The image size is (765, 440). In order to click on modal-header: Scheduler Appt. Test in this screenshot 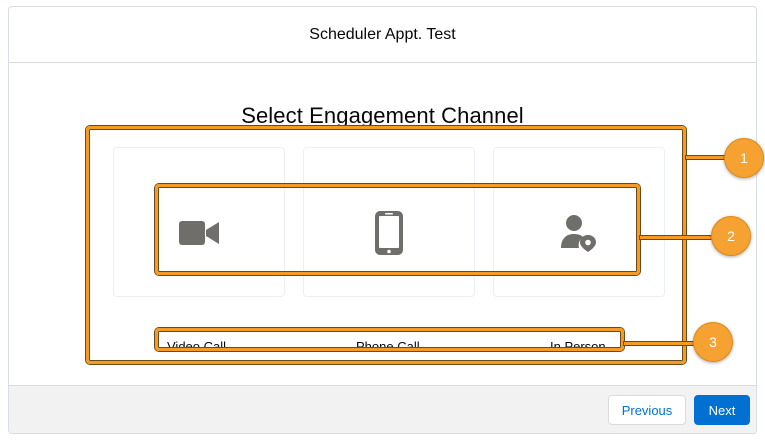, I will do `click(382, 35)`.